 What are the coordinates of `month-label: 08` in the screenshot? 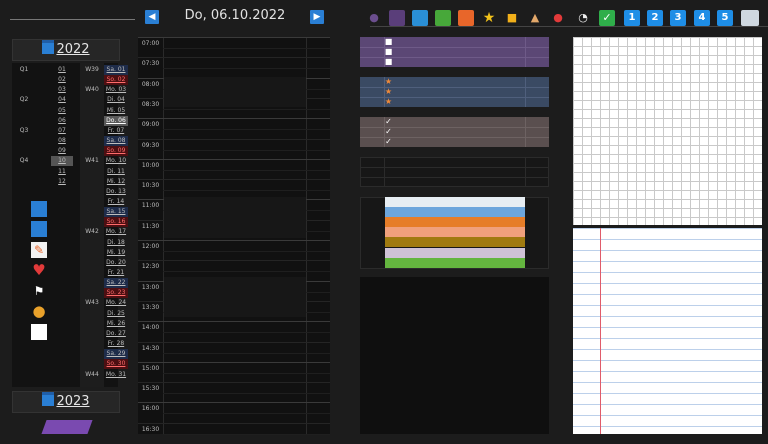 It's located at (62, 141).